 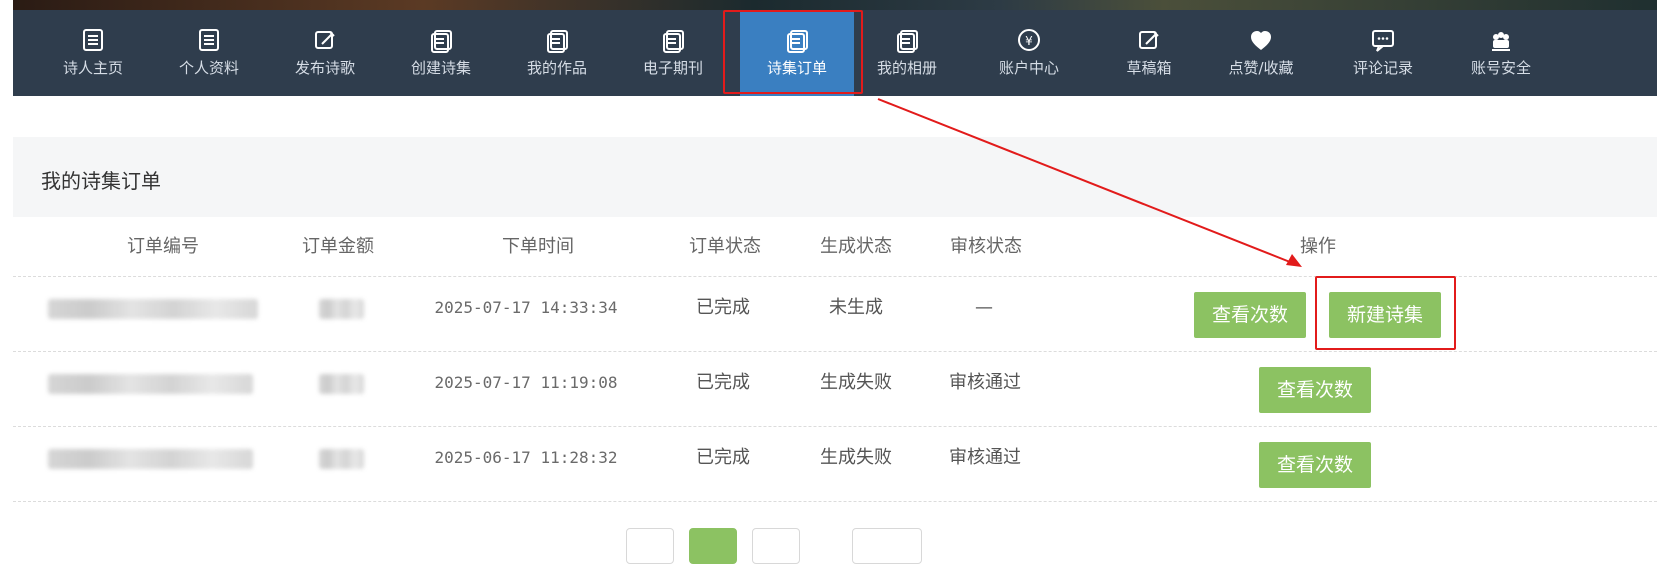 I want to click on nav-label: 发布诗歌, so click(x=324, y=68).